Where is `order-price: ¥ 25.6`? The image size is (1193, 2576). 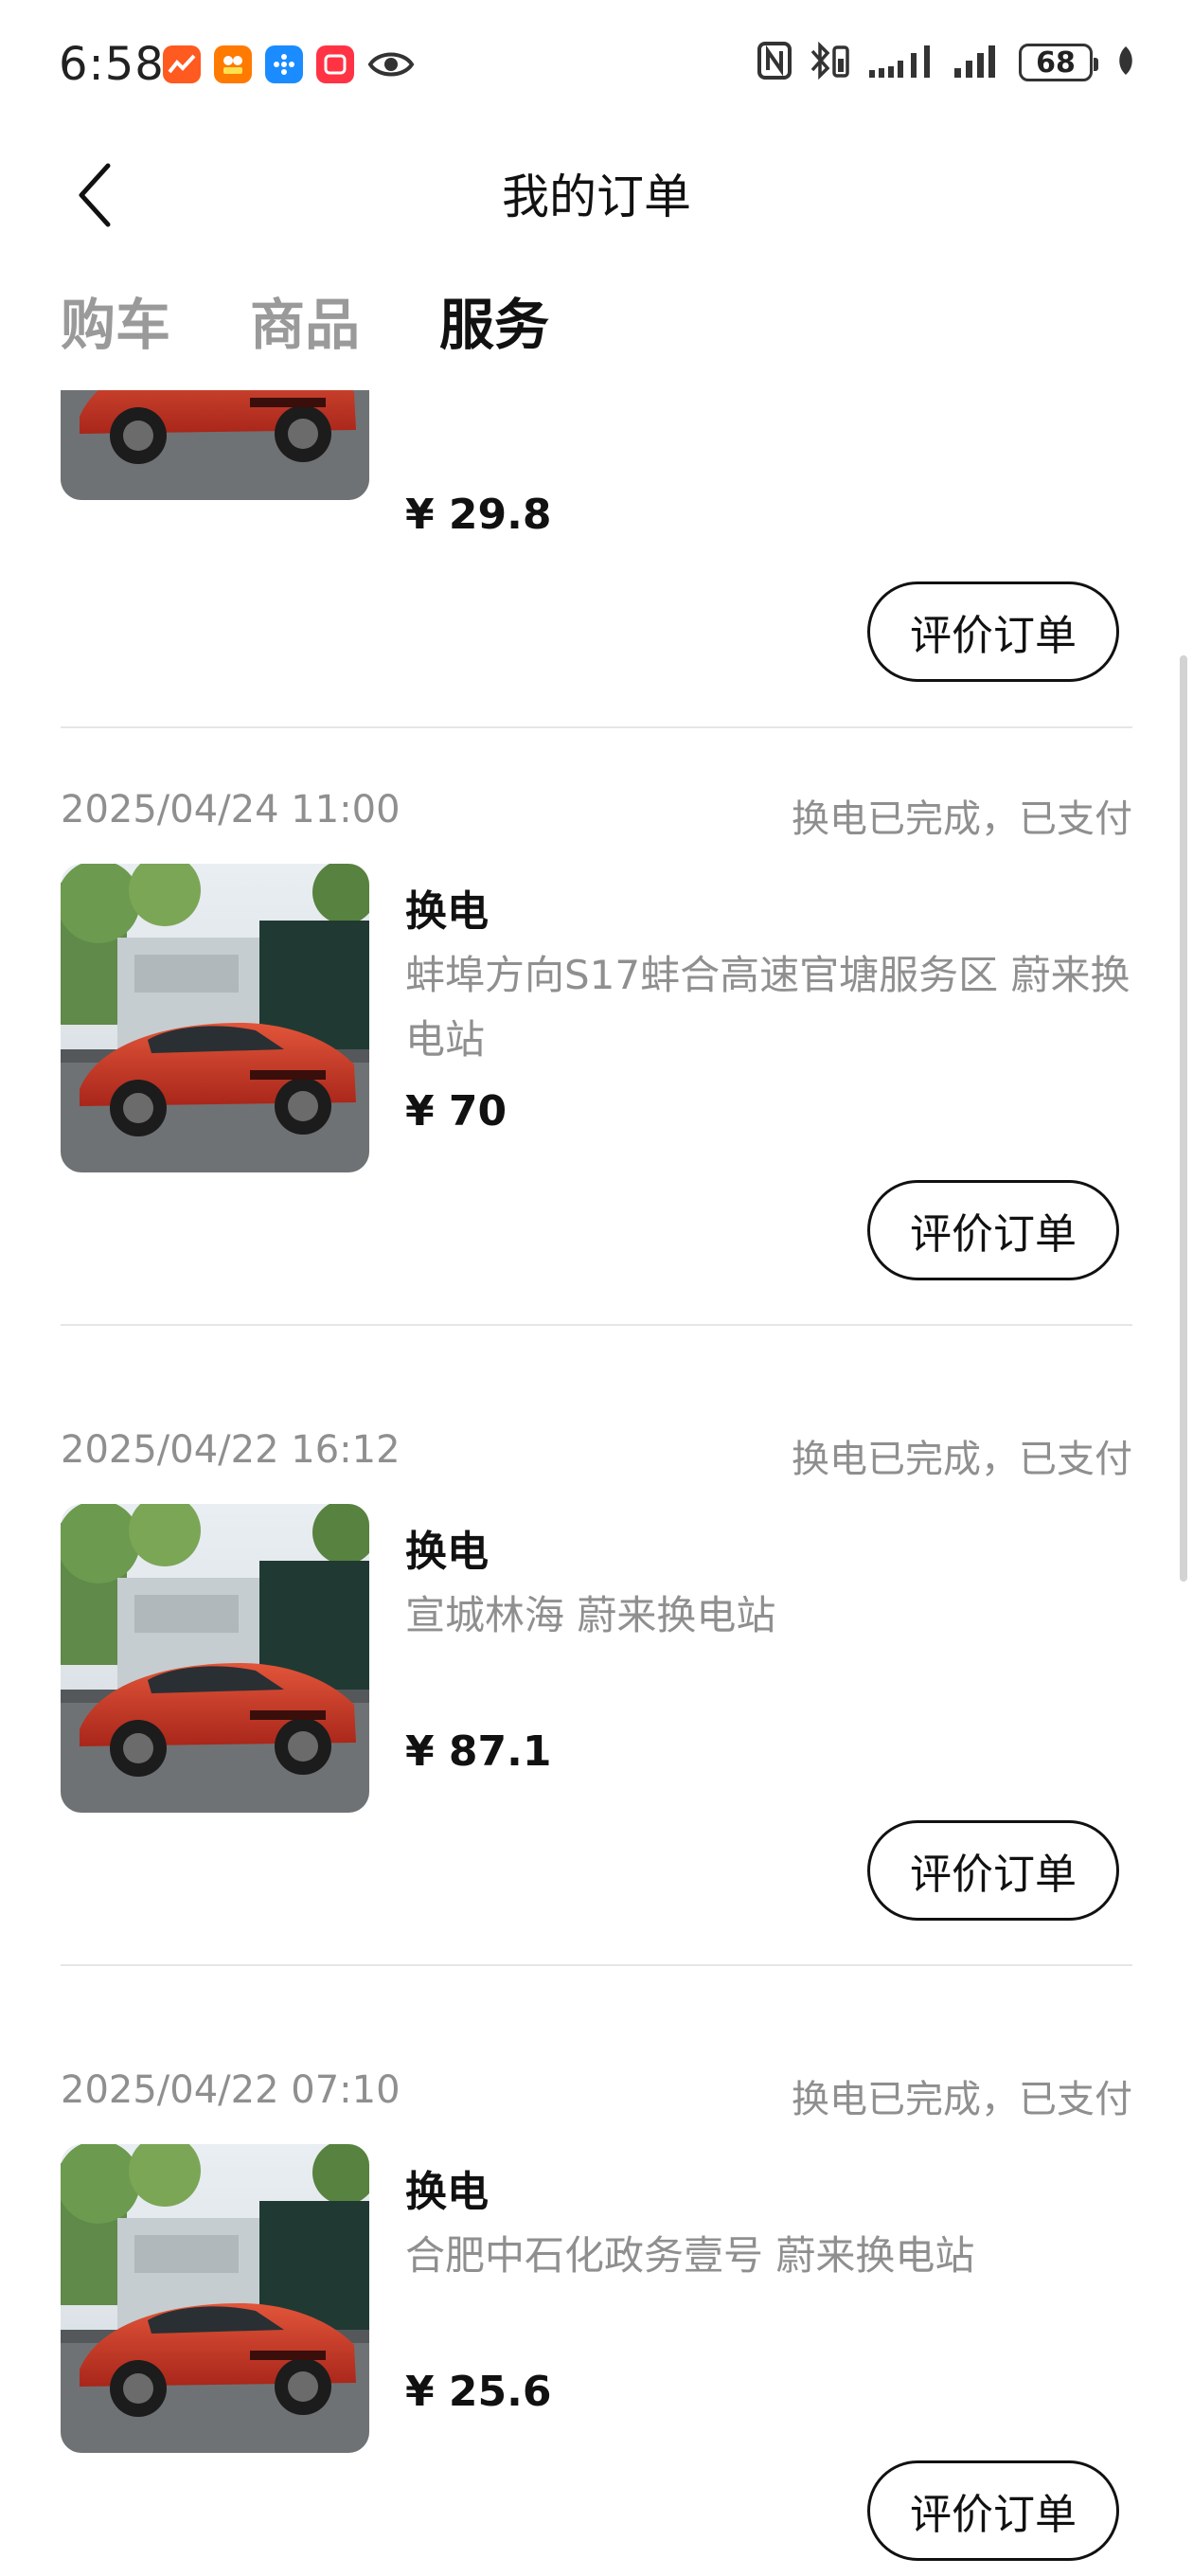 order-price: ¥ 25.6 is located at coordinates (478, 2392).